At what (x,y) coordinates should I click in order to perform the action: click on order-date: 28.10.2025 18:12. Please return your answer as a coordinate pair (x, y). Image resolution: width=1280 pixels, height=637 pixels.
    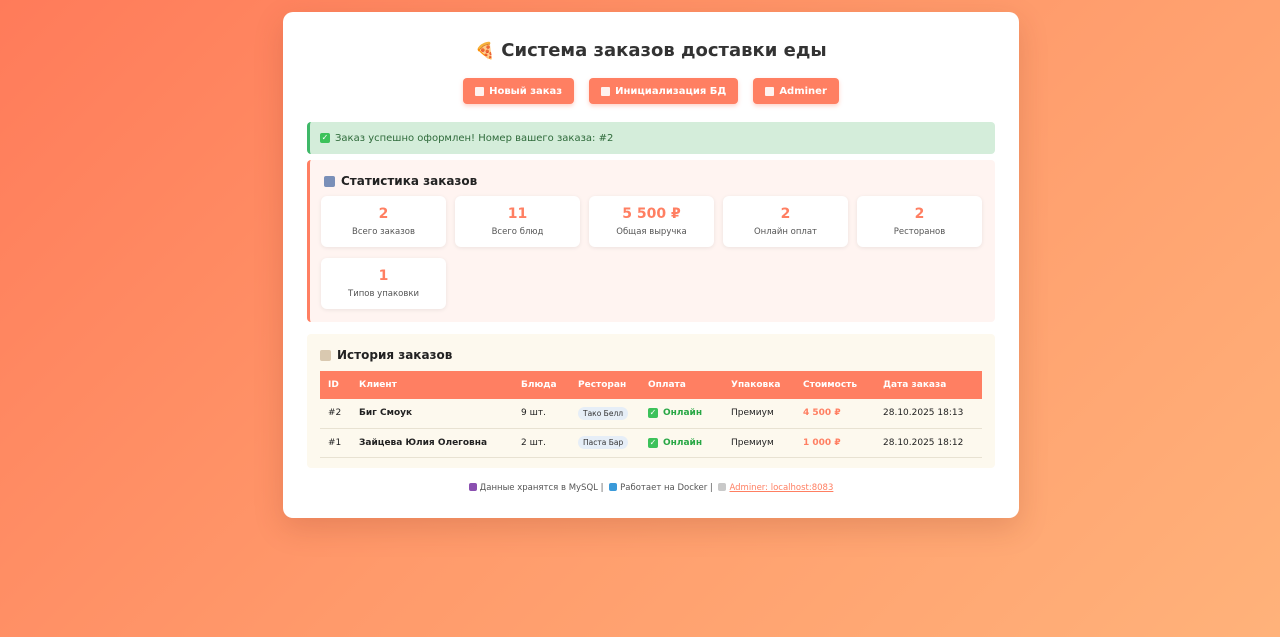
    Looking at the image, I should click on (923, 442).